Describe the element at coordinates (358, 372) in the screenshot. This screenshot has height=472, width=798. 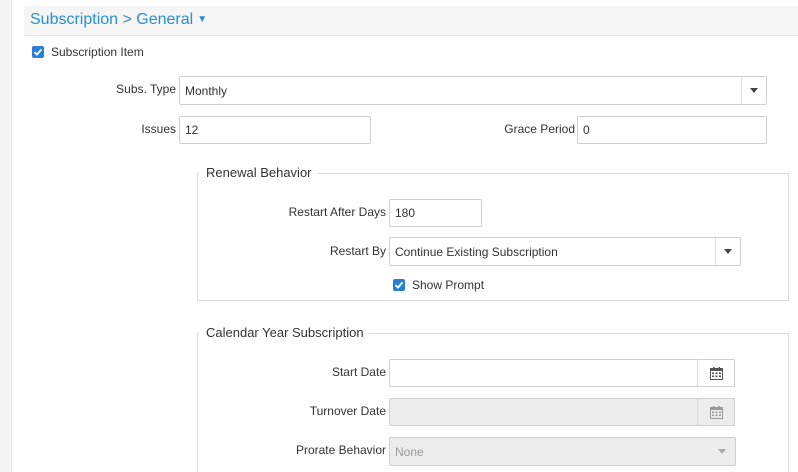
I see `start-date-label: Start Date` at that location.